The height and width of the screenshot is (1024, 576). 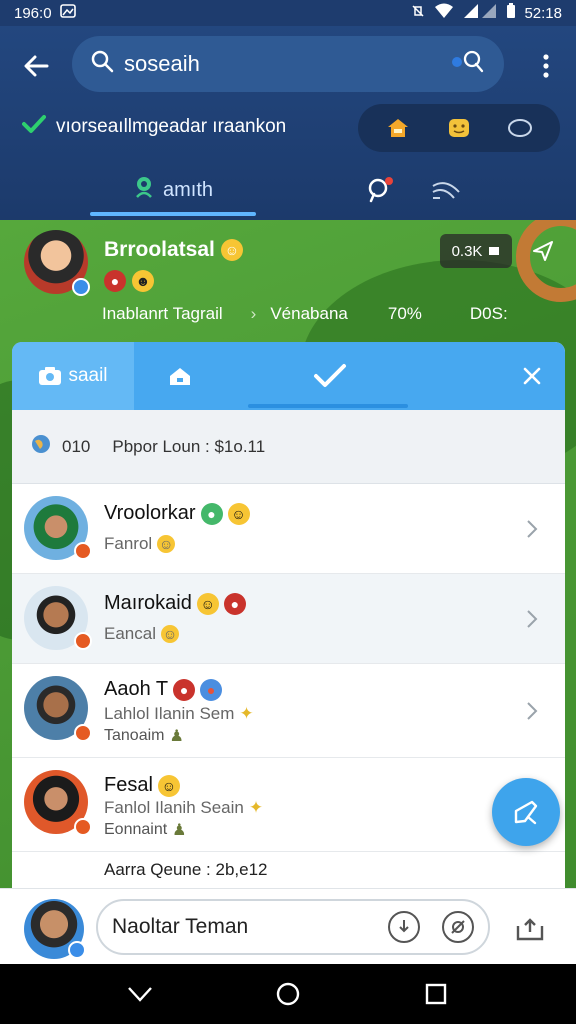 I want to click on contact-subtitle2-row: Tanoaim ♟, so click(x=144, y=736).